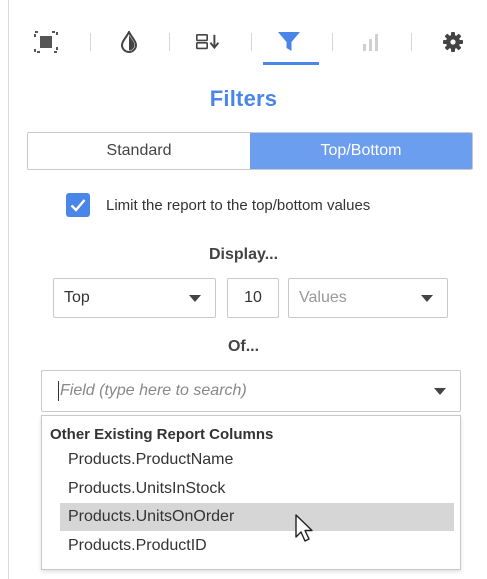 Image resolution: width=487 pixels, height=579 pixels. I want to click on list-item: Products.UnitsInStock, so click(257, 489).